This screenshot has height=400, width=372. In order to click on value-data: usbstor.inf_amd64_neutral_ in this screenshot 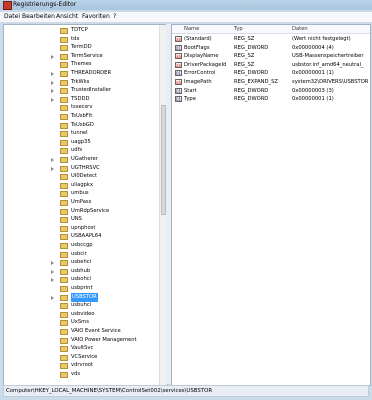, I will do `click(328, 64)`.